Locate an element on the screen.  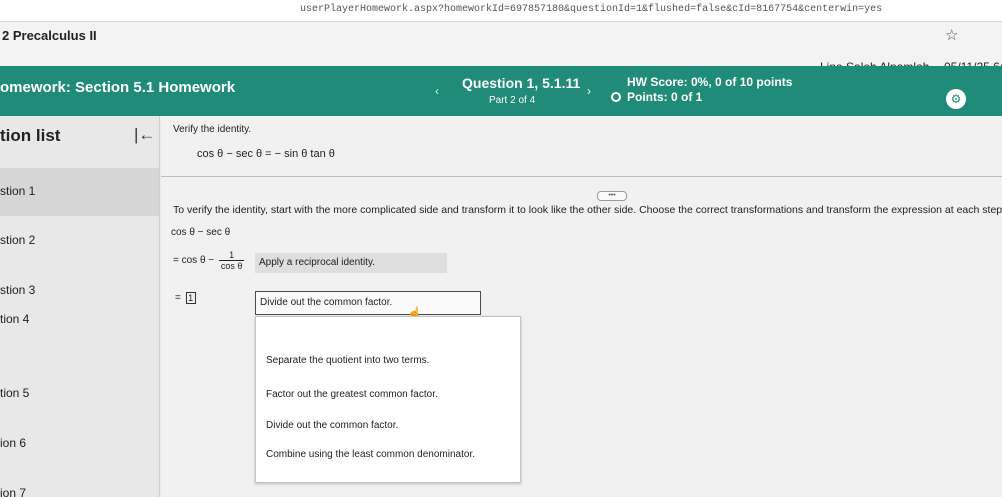
sidebar-item-question-5: tion 5 is located at coordinates (79, 394).